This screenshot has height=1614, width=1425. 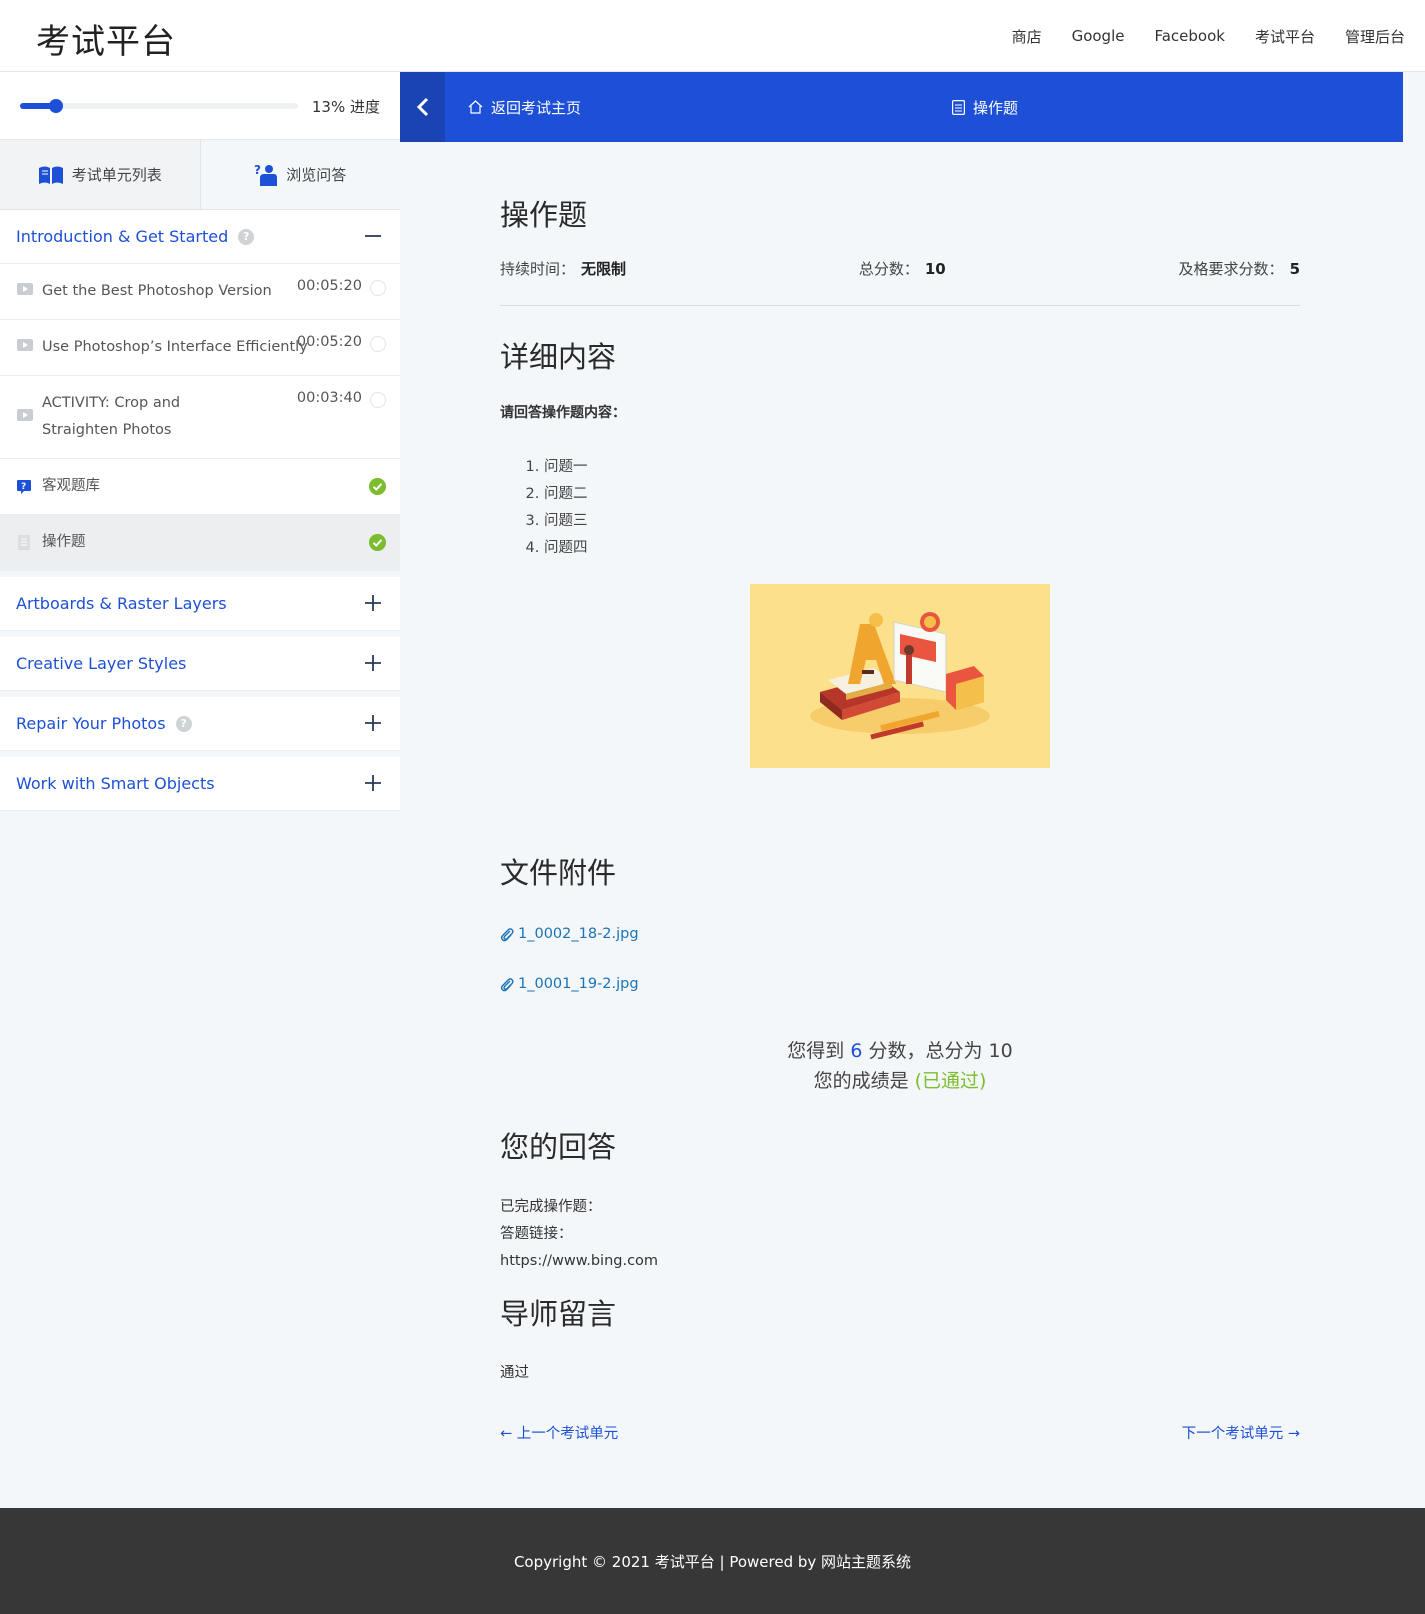 I want to click on progress-label: 13% 进度, so click(x=345, y=107).